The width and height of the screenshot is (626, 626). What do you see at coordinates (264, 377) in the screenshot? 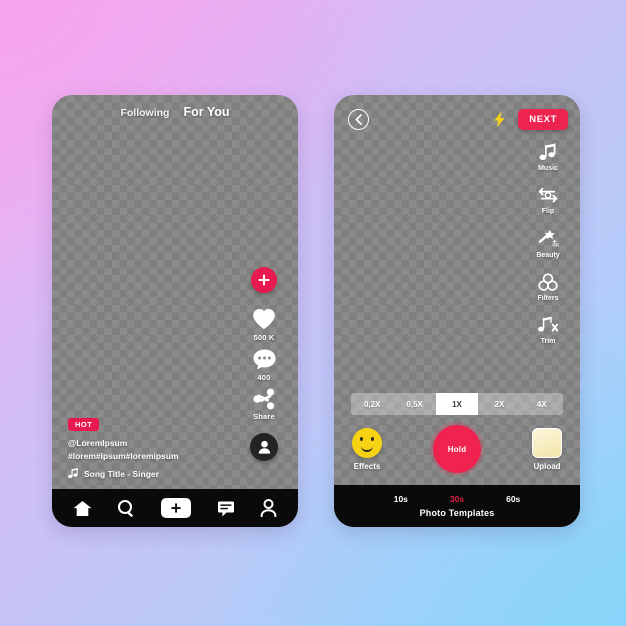
I see `comment-count: 400` at bounding box center [264, 377].